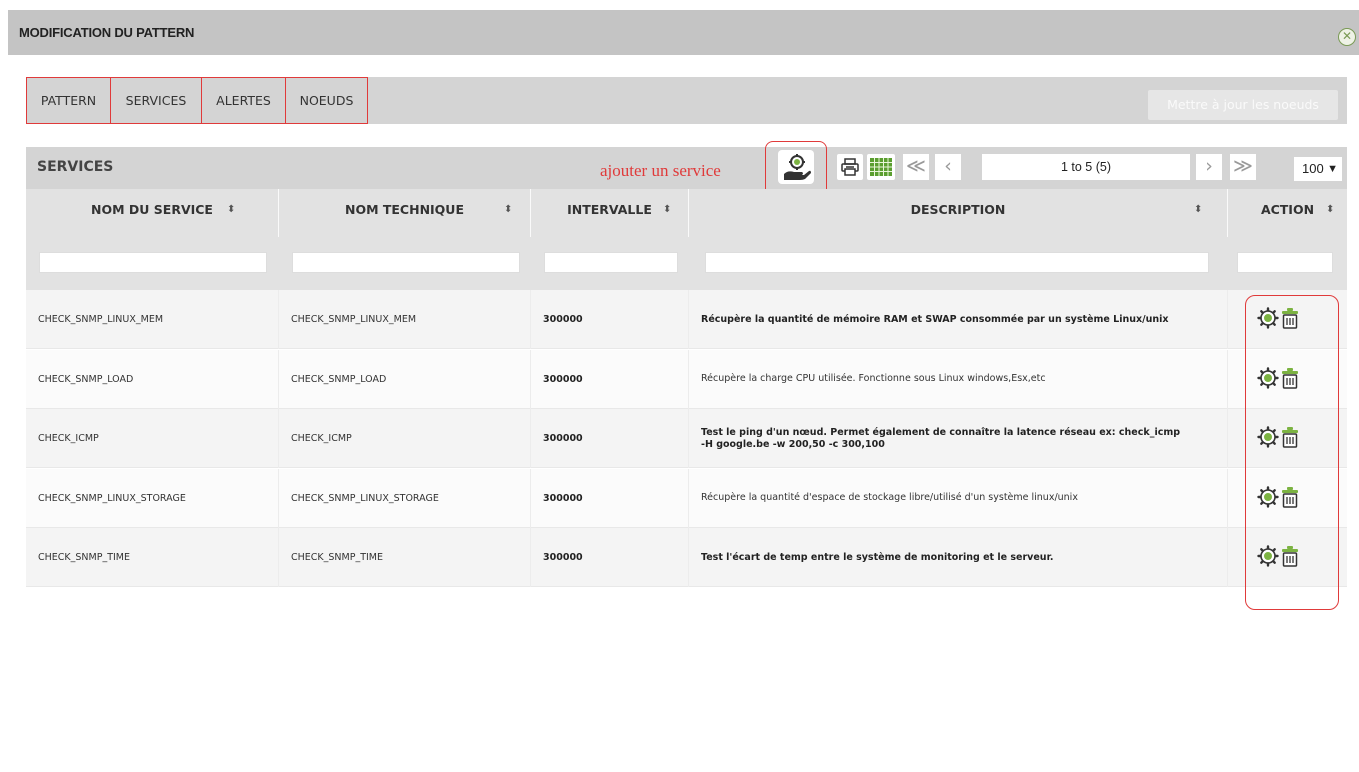 The height and width of the screenshot is (772, 1359). I want to click on filter-input-nom-technique, so click(406, 262).